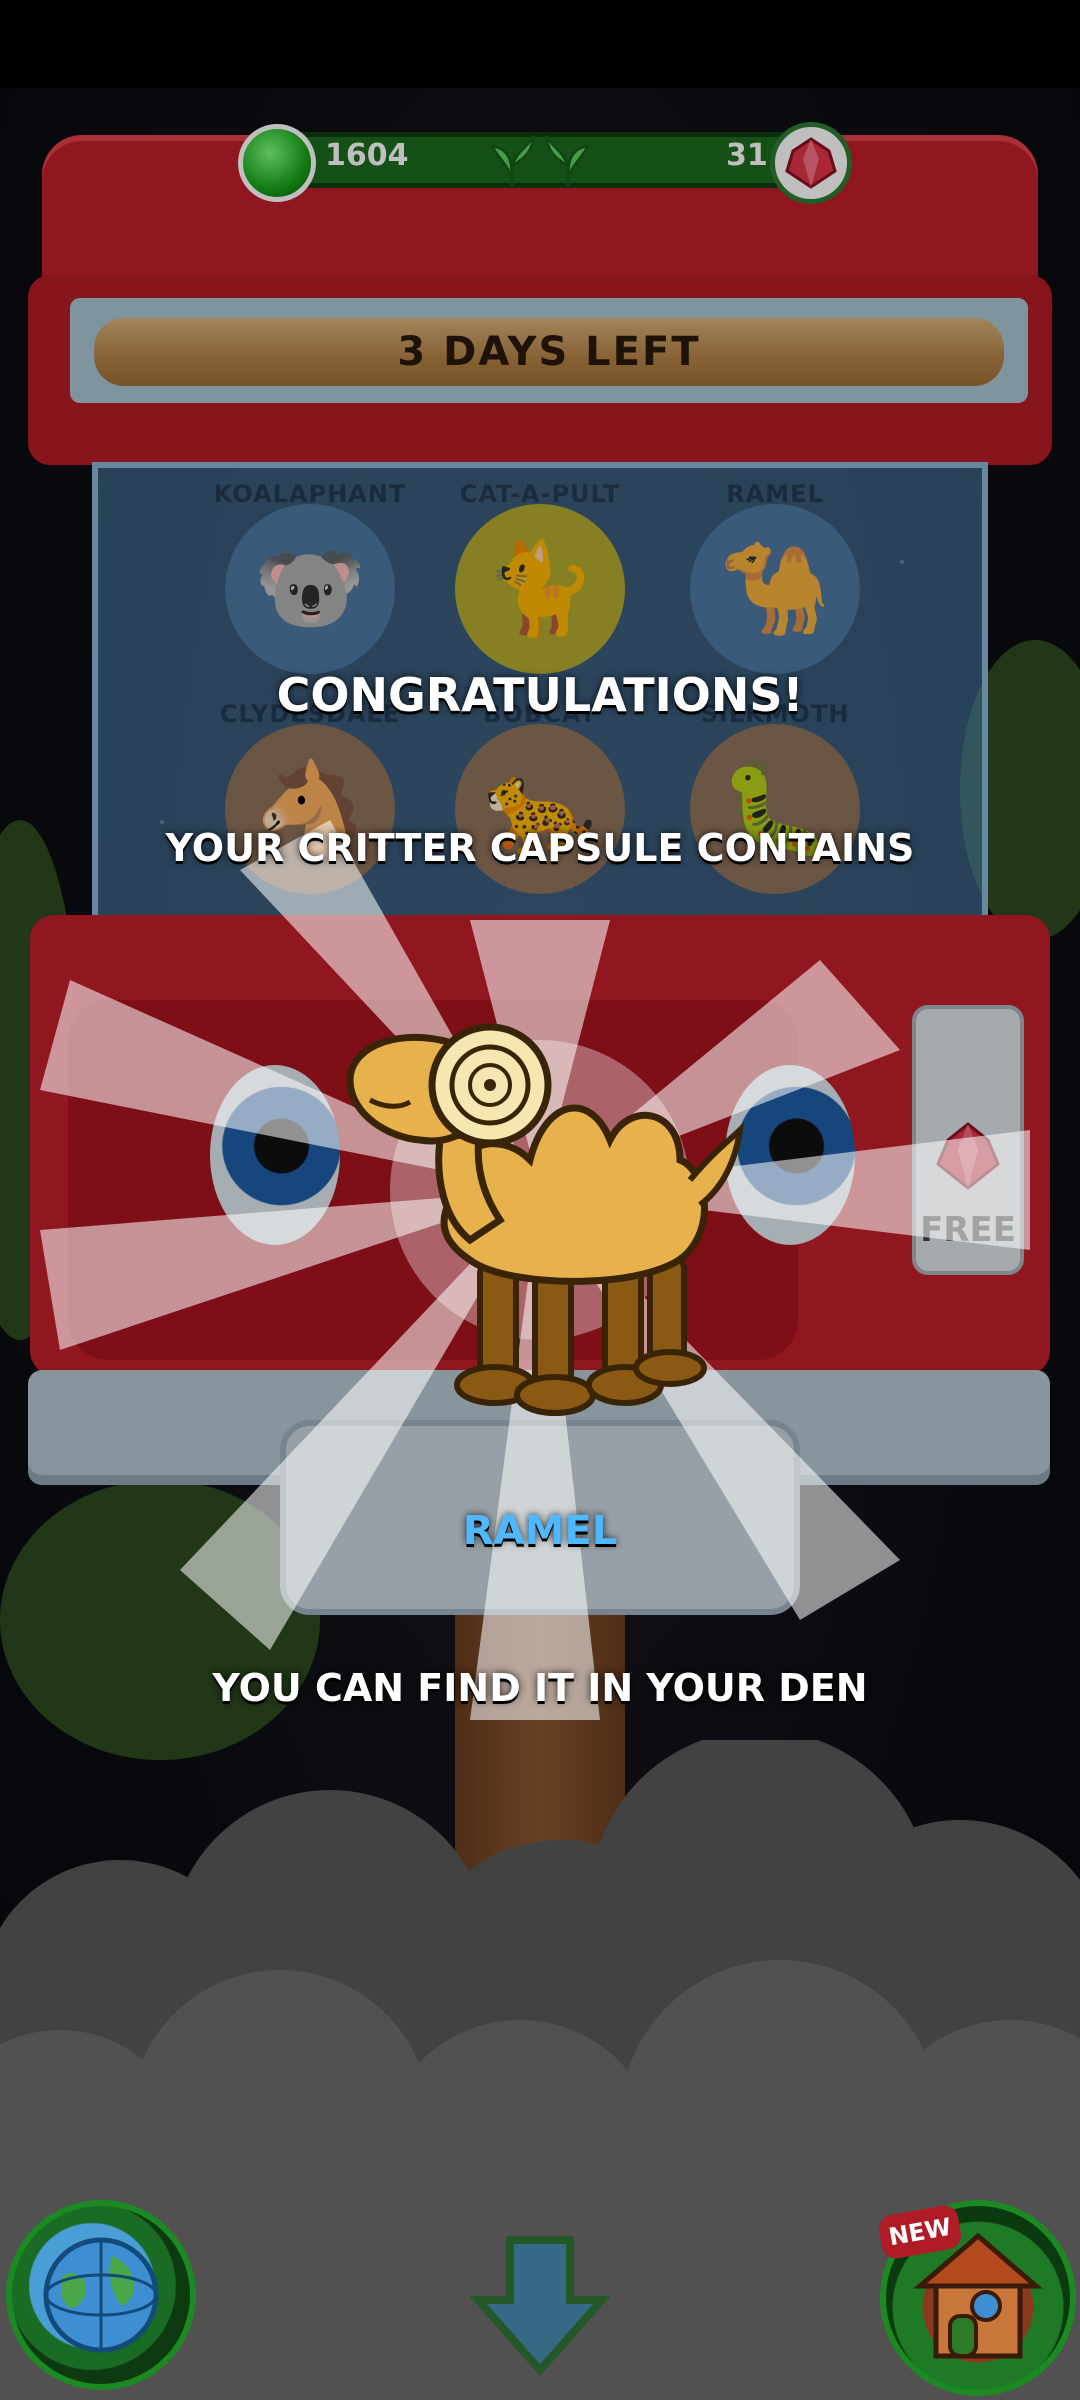 This screenshot has width=1080, height=2400. I want to click on scroll-down-button, so click(540, 2305).